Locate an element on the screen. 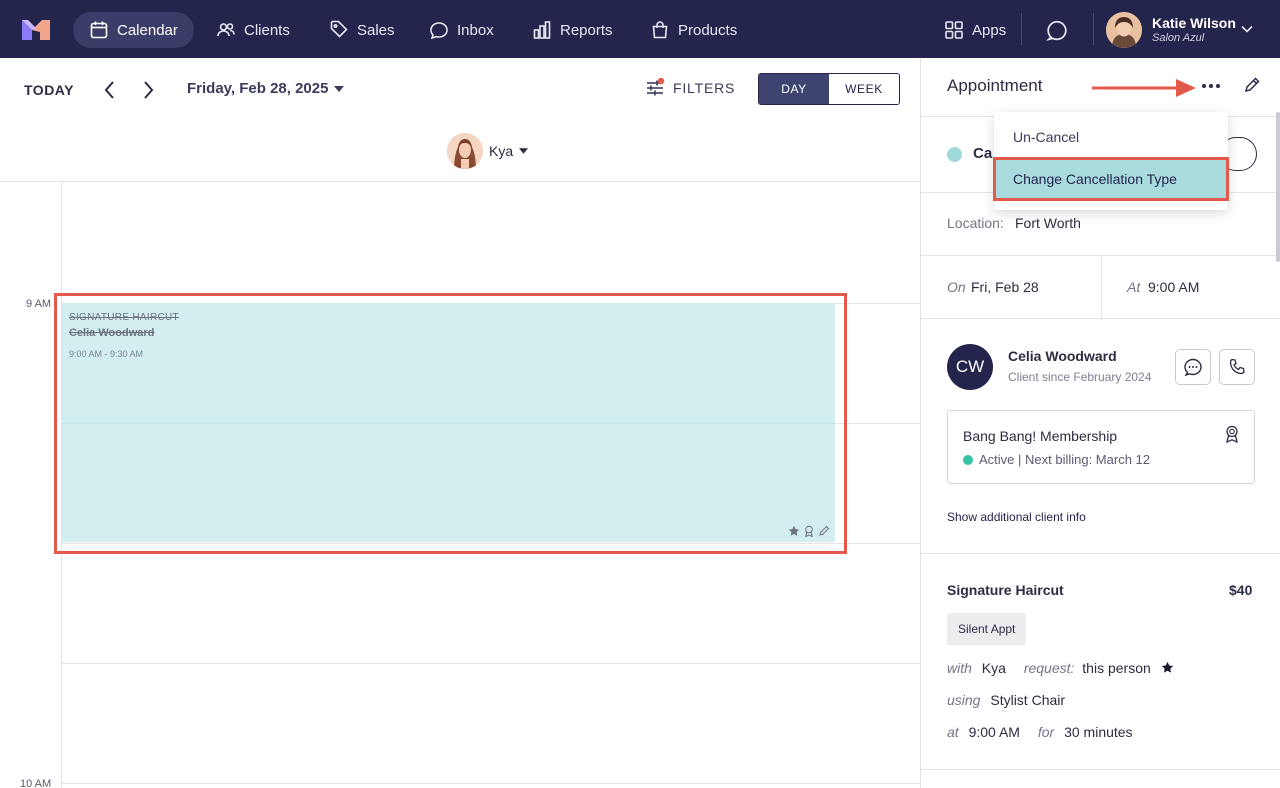 Image resolution: width=1280 pixels, height=788 pixels. client-name: Celia Woodward is located at coordinates (1062, 356).